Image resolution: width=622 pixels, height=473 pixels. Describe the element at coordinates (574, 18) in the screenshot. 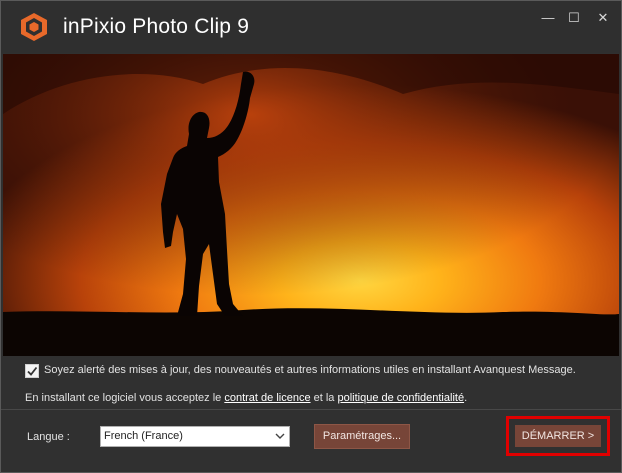

I see `maximize-button: ☐` at that location.